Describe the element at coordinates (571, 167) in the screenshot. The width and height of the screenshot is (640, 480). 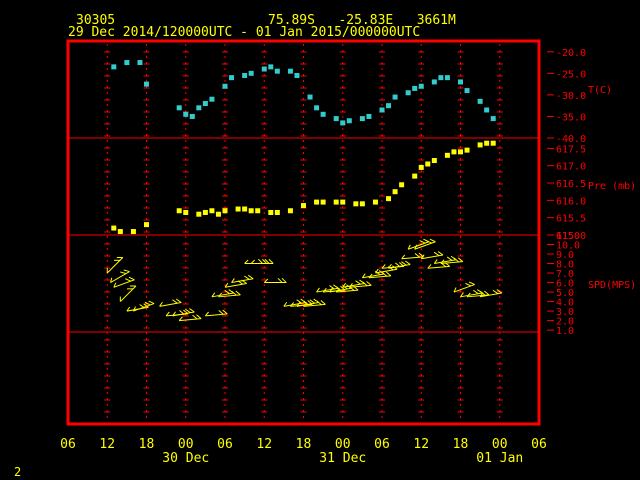
I see `y-tick-label: 617.0` at that location.